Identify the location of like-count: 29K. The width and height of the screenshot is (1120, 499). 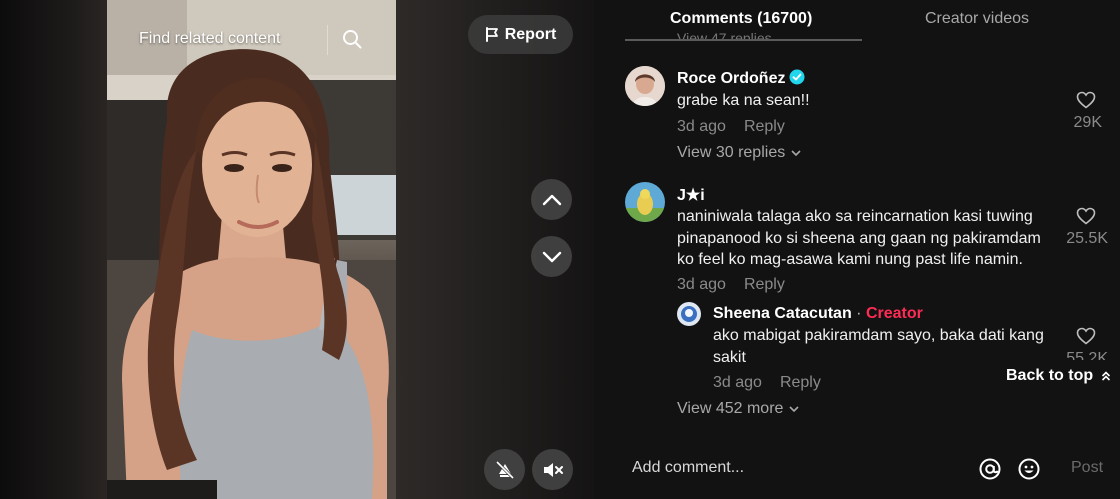
(1087, 122).